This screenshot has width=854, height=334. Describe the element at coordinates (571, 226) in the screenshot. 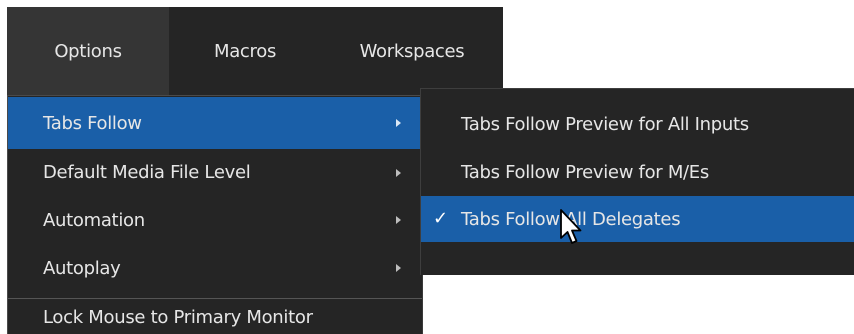

I see `mouse-pointer-icon` at that location.